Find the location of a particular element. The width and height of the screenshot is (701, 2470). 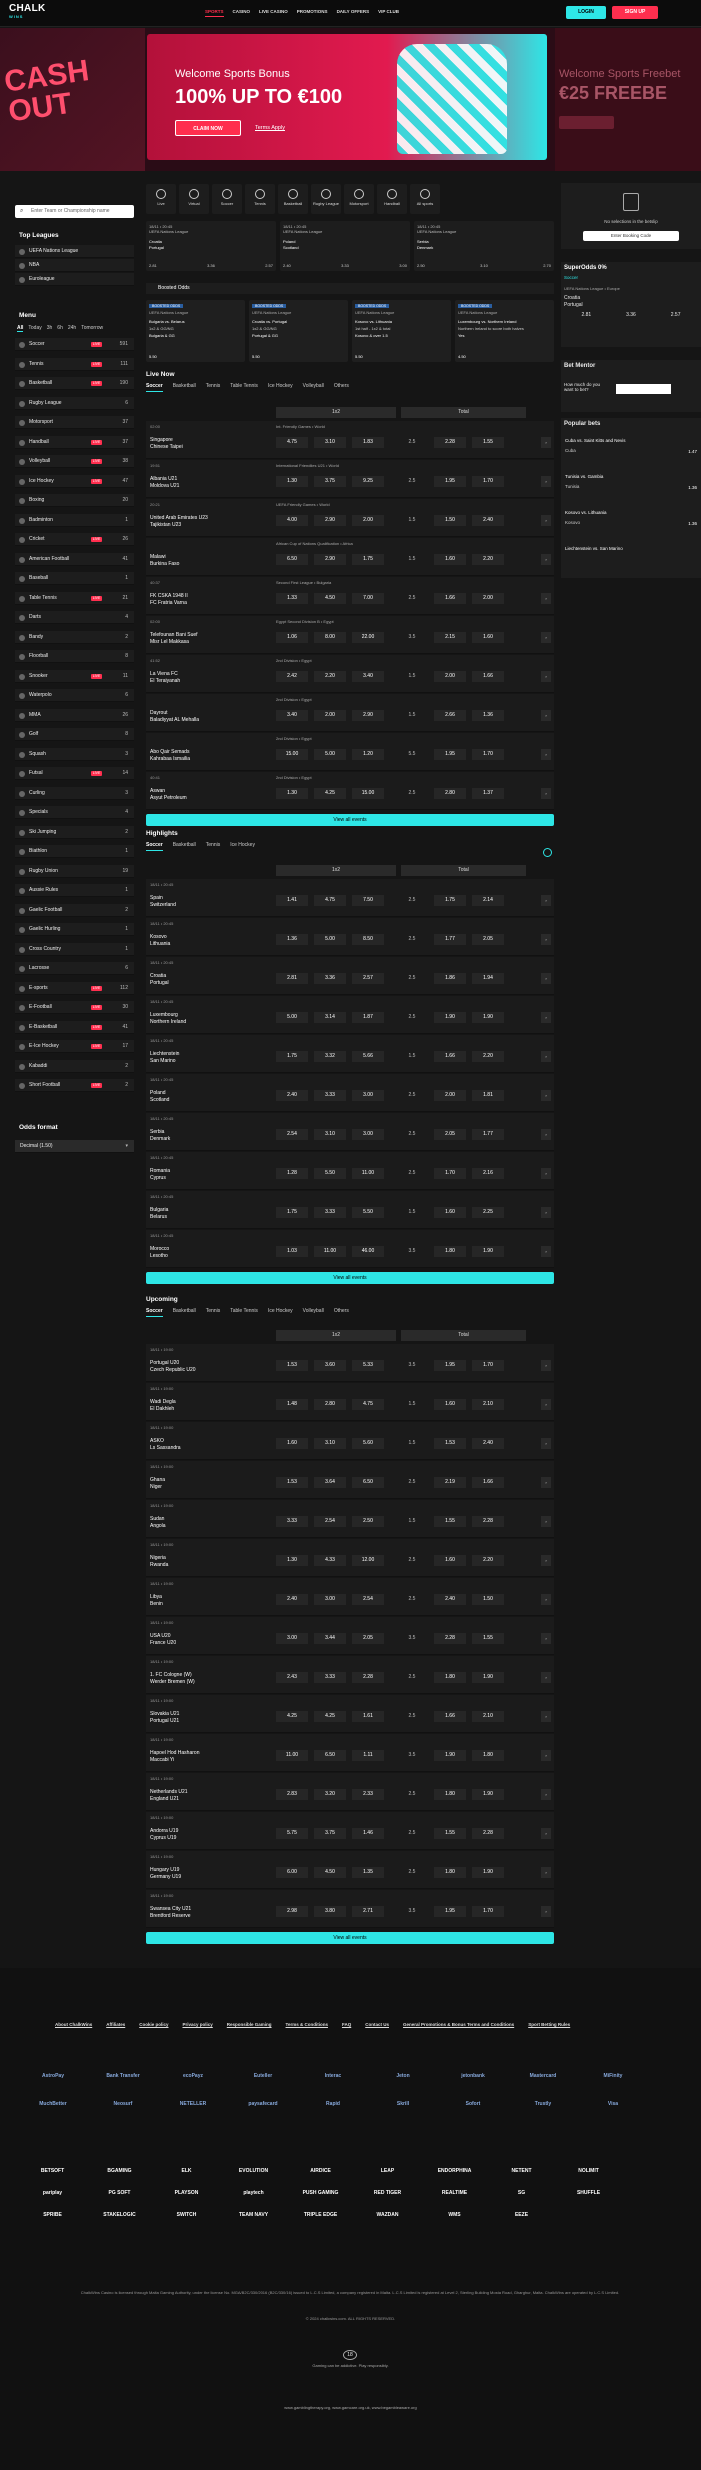

filter-tomorrow: Tomorrow is located at coordinates (92, 328).